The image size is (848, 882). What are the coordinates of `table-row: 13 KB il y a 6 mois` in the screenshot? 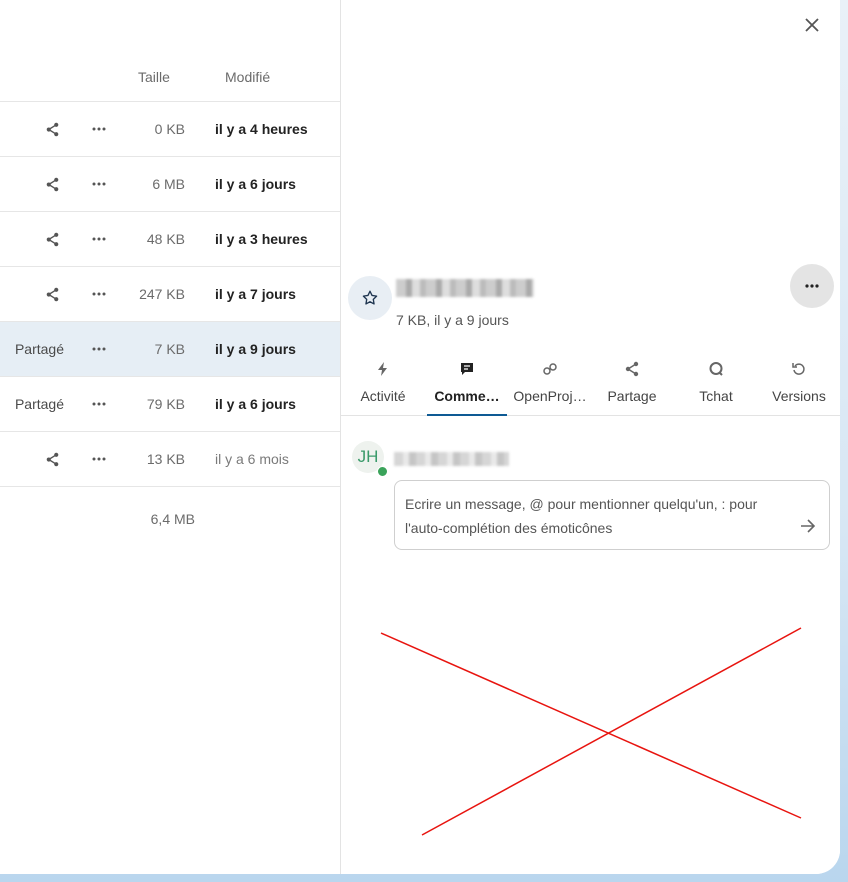 It's located at (170, 459).